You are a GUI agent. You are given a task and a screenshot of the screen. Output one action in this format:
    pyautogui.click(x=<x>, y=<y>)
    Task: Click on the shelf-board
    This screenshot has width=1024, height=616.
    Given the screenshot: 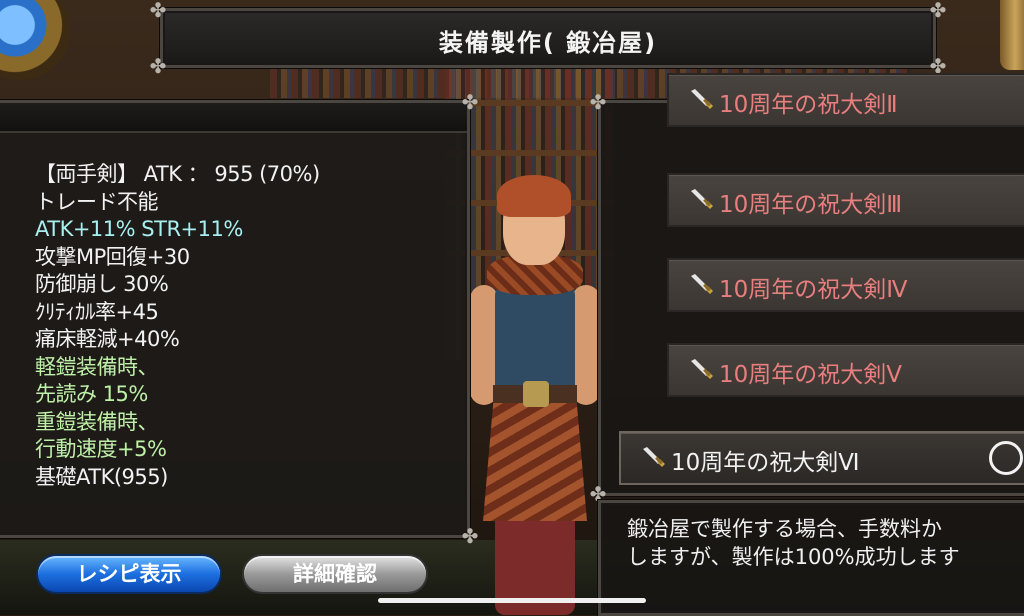 What is the action you would take?
    pyautogui.click(x=530, y=153)
    